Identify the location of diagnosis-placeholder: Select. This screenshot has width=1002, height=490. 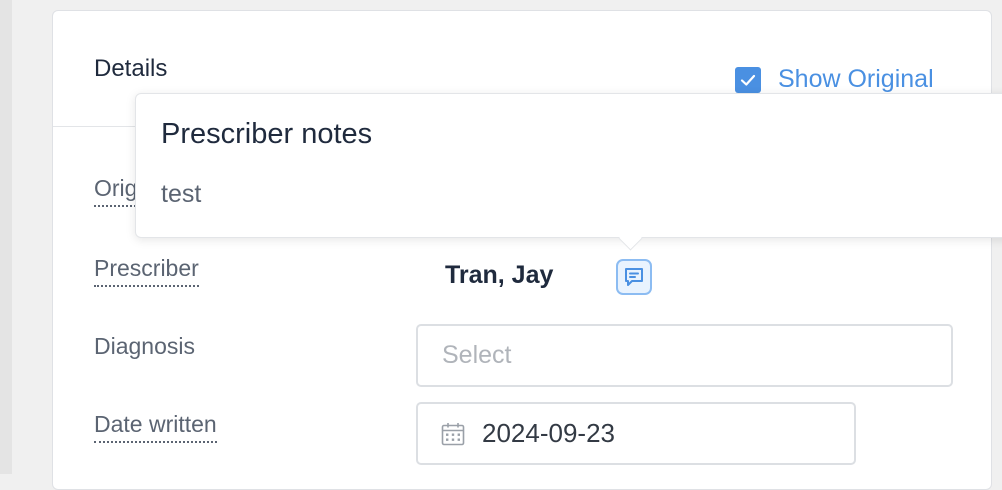
(477, 355).